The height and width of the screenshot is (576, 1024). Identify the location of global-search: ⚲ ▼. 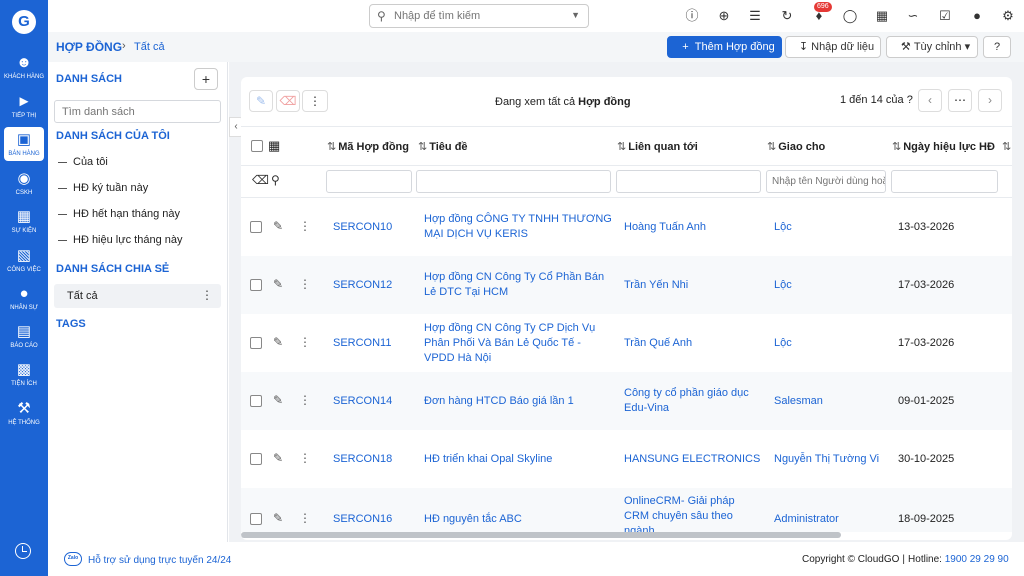
(479, 16).